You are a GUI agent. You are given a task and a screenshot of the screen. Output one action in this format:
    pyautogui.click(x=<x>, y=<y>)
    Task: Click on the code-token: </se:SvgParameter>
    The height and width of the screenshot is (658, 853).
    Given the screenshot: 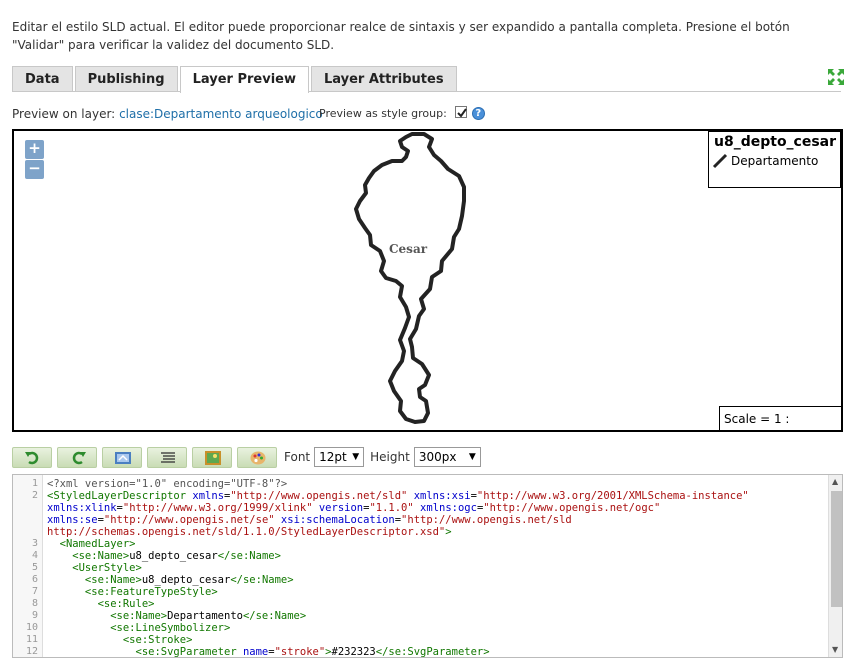 What is the action you would take?
    pyautogui.click(x=432, y=652)
    